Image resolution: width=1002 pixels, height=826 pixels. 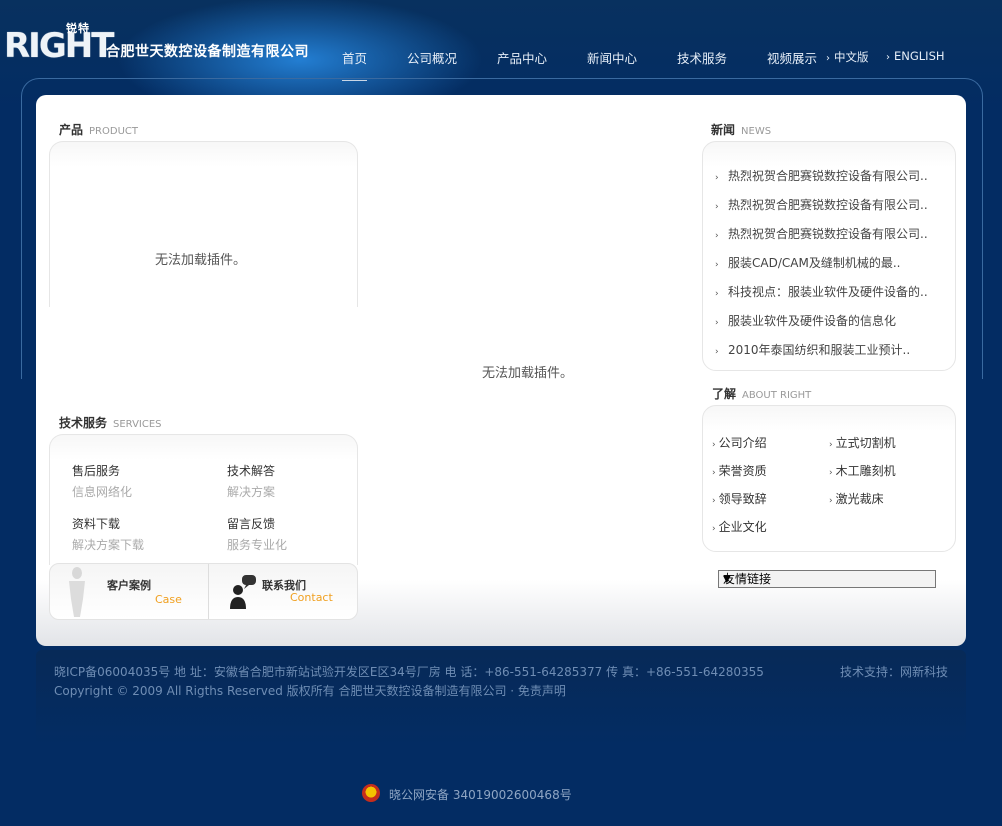 What do you see at coordinates (432, 57) in the screenshot?
I see `nav-company-overview: 公司概况` at bounding box center [432, 57].